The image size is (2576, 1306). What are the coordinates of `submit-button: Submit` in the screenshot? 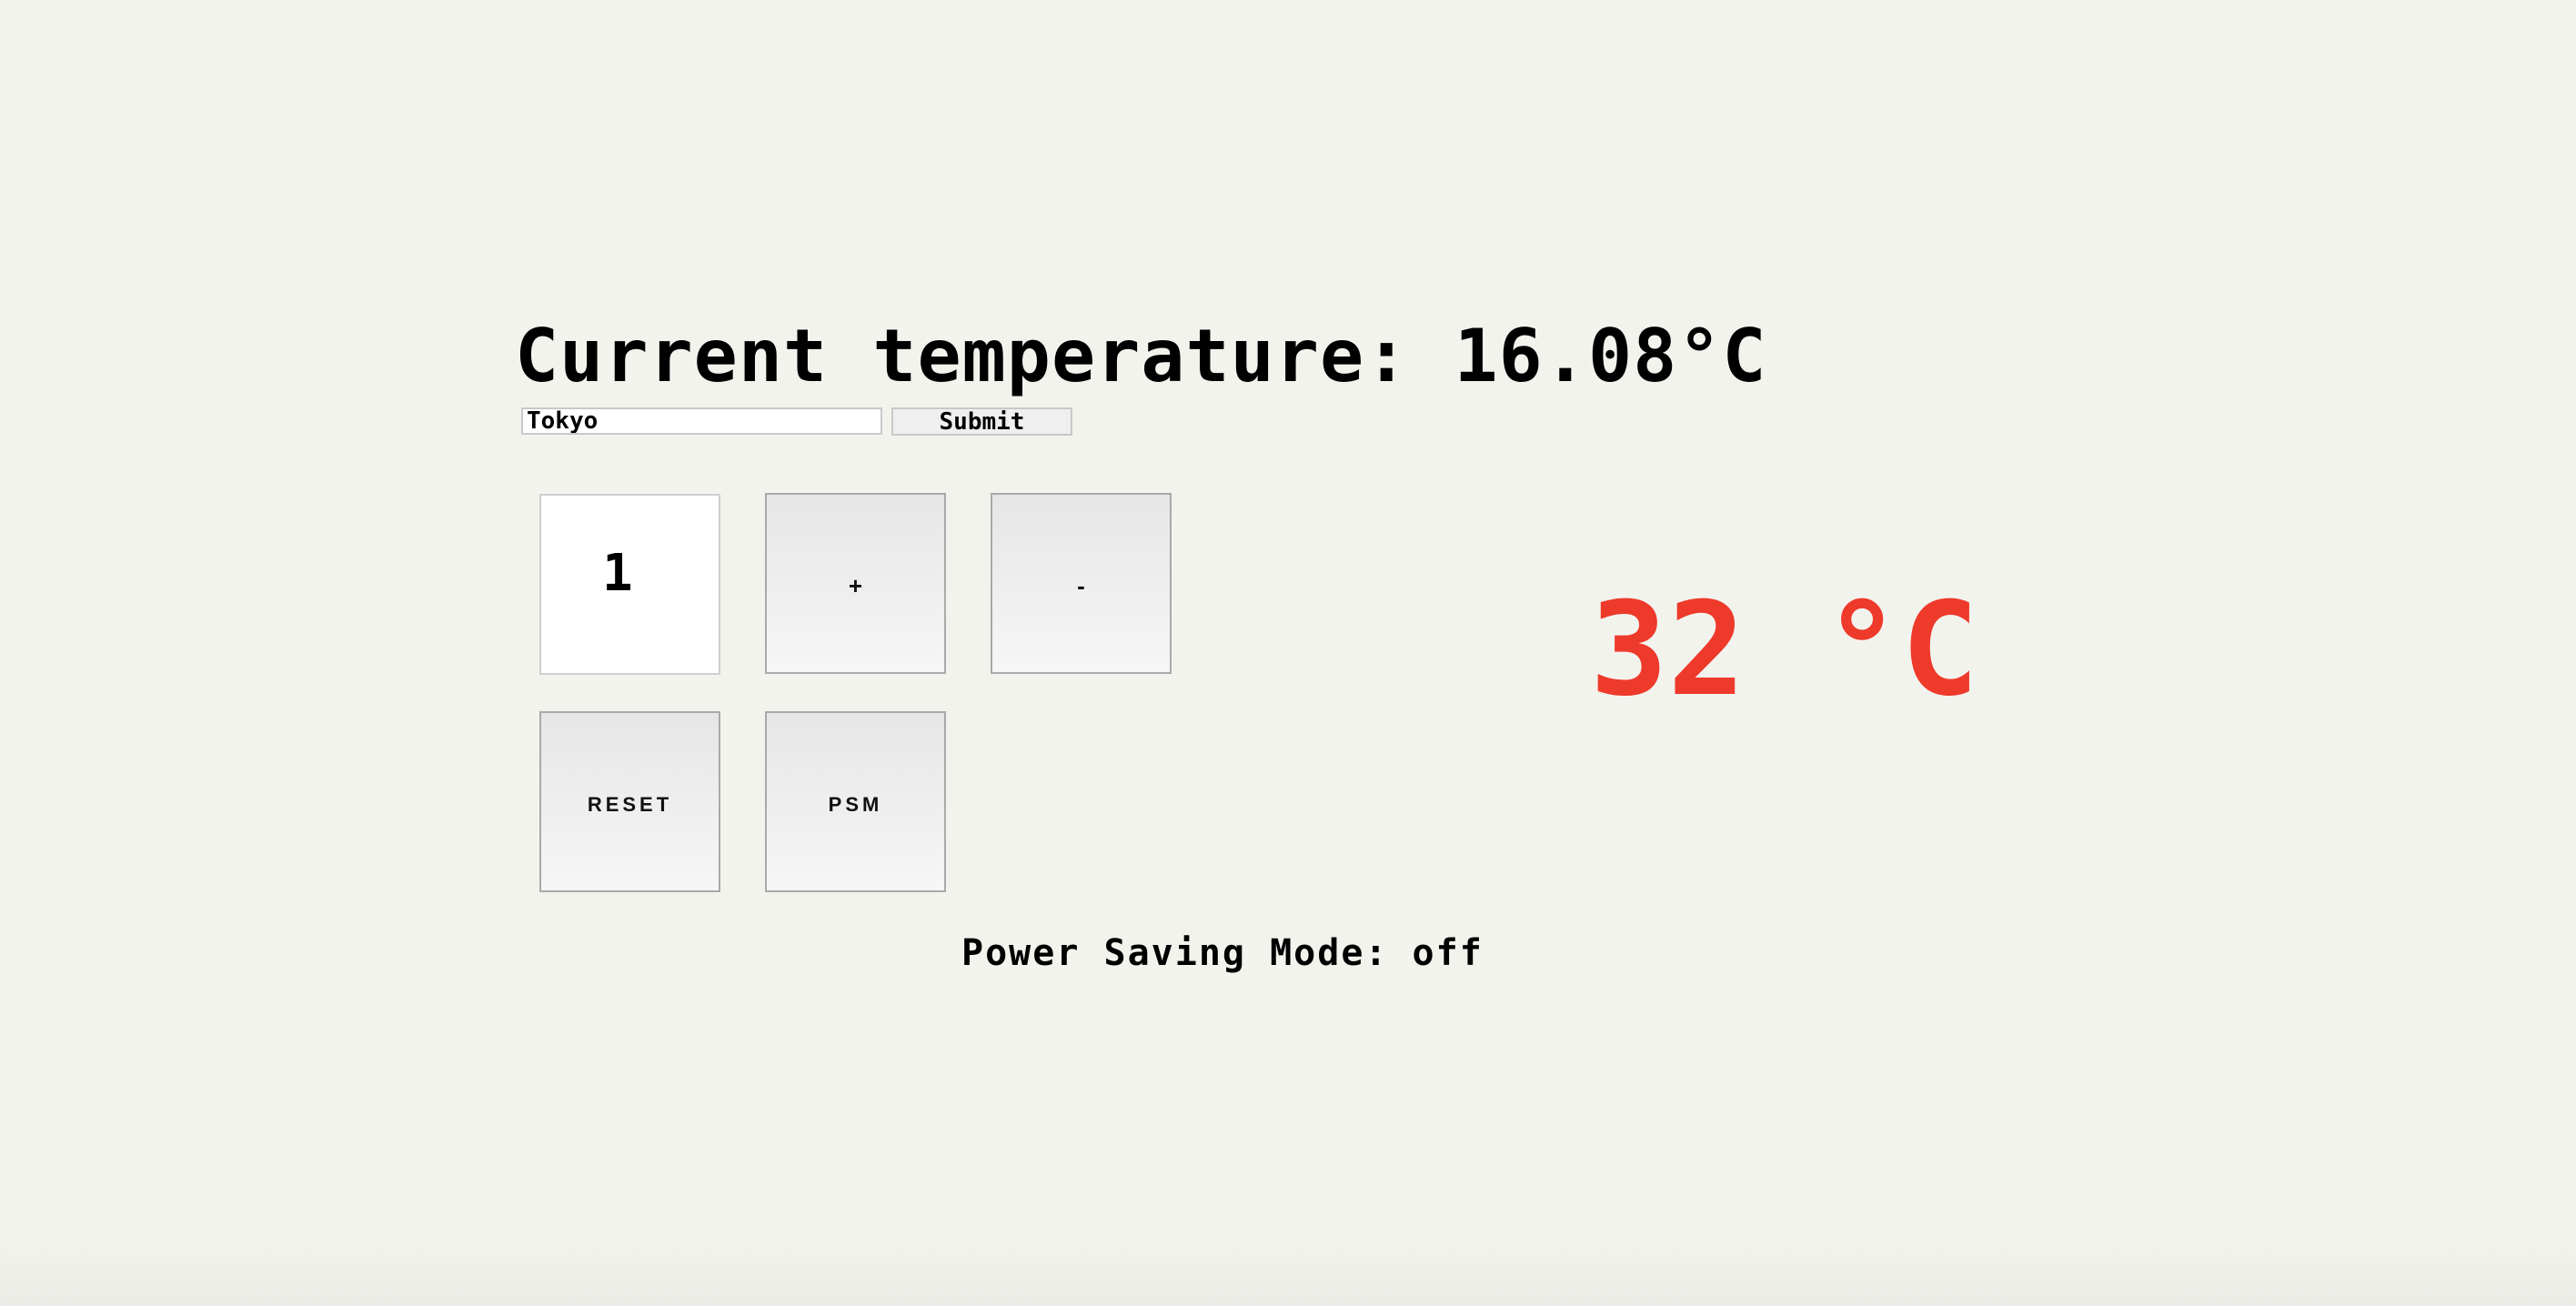 It's located at (981, 421).